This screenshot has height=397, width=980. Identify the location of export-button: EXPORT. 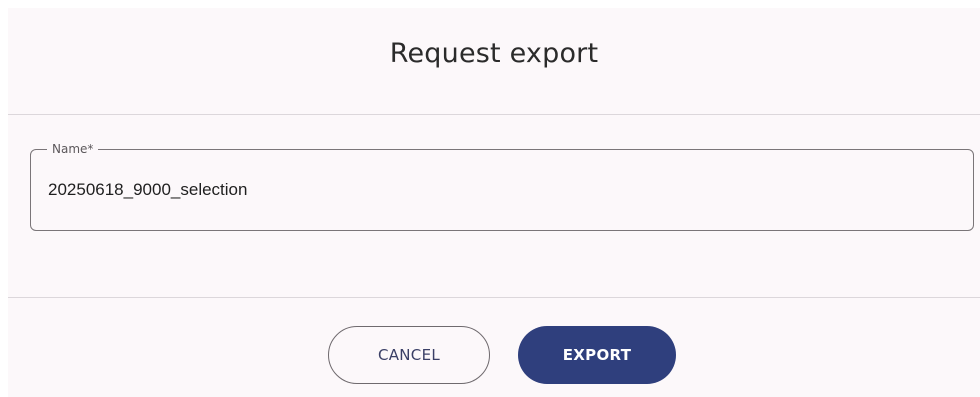
(597, 355).